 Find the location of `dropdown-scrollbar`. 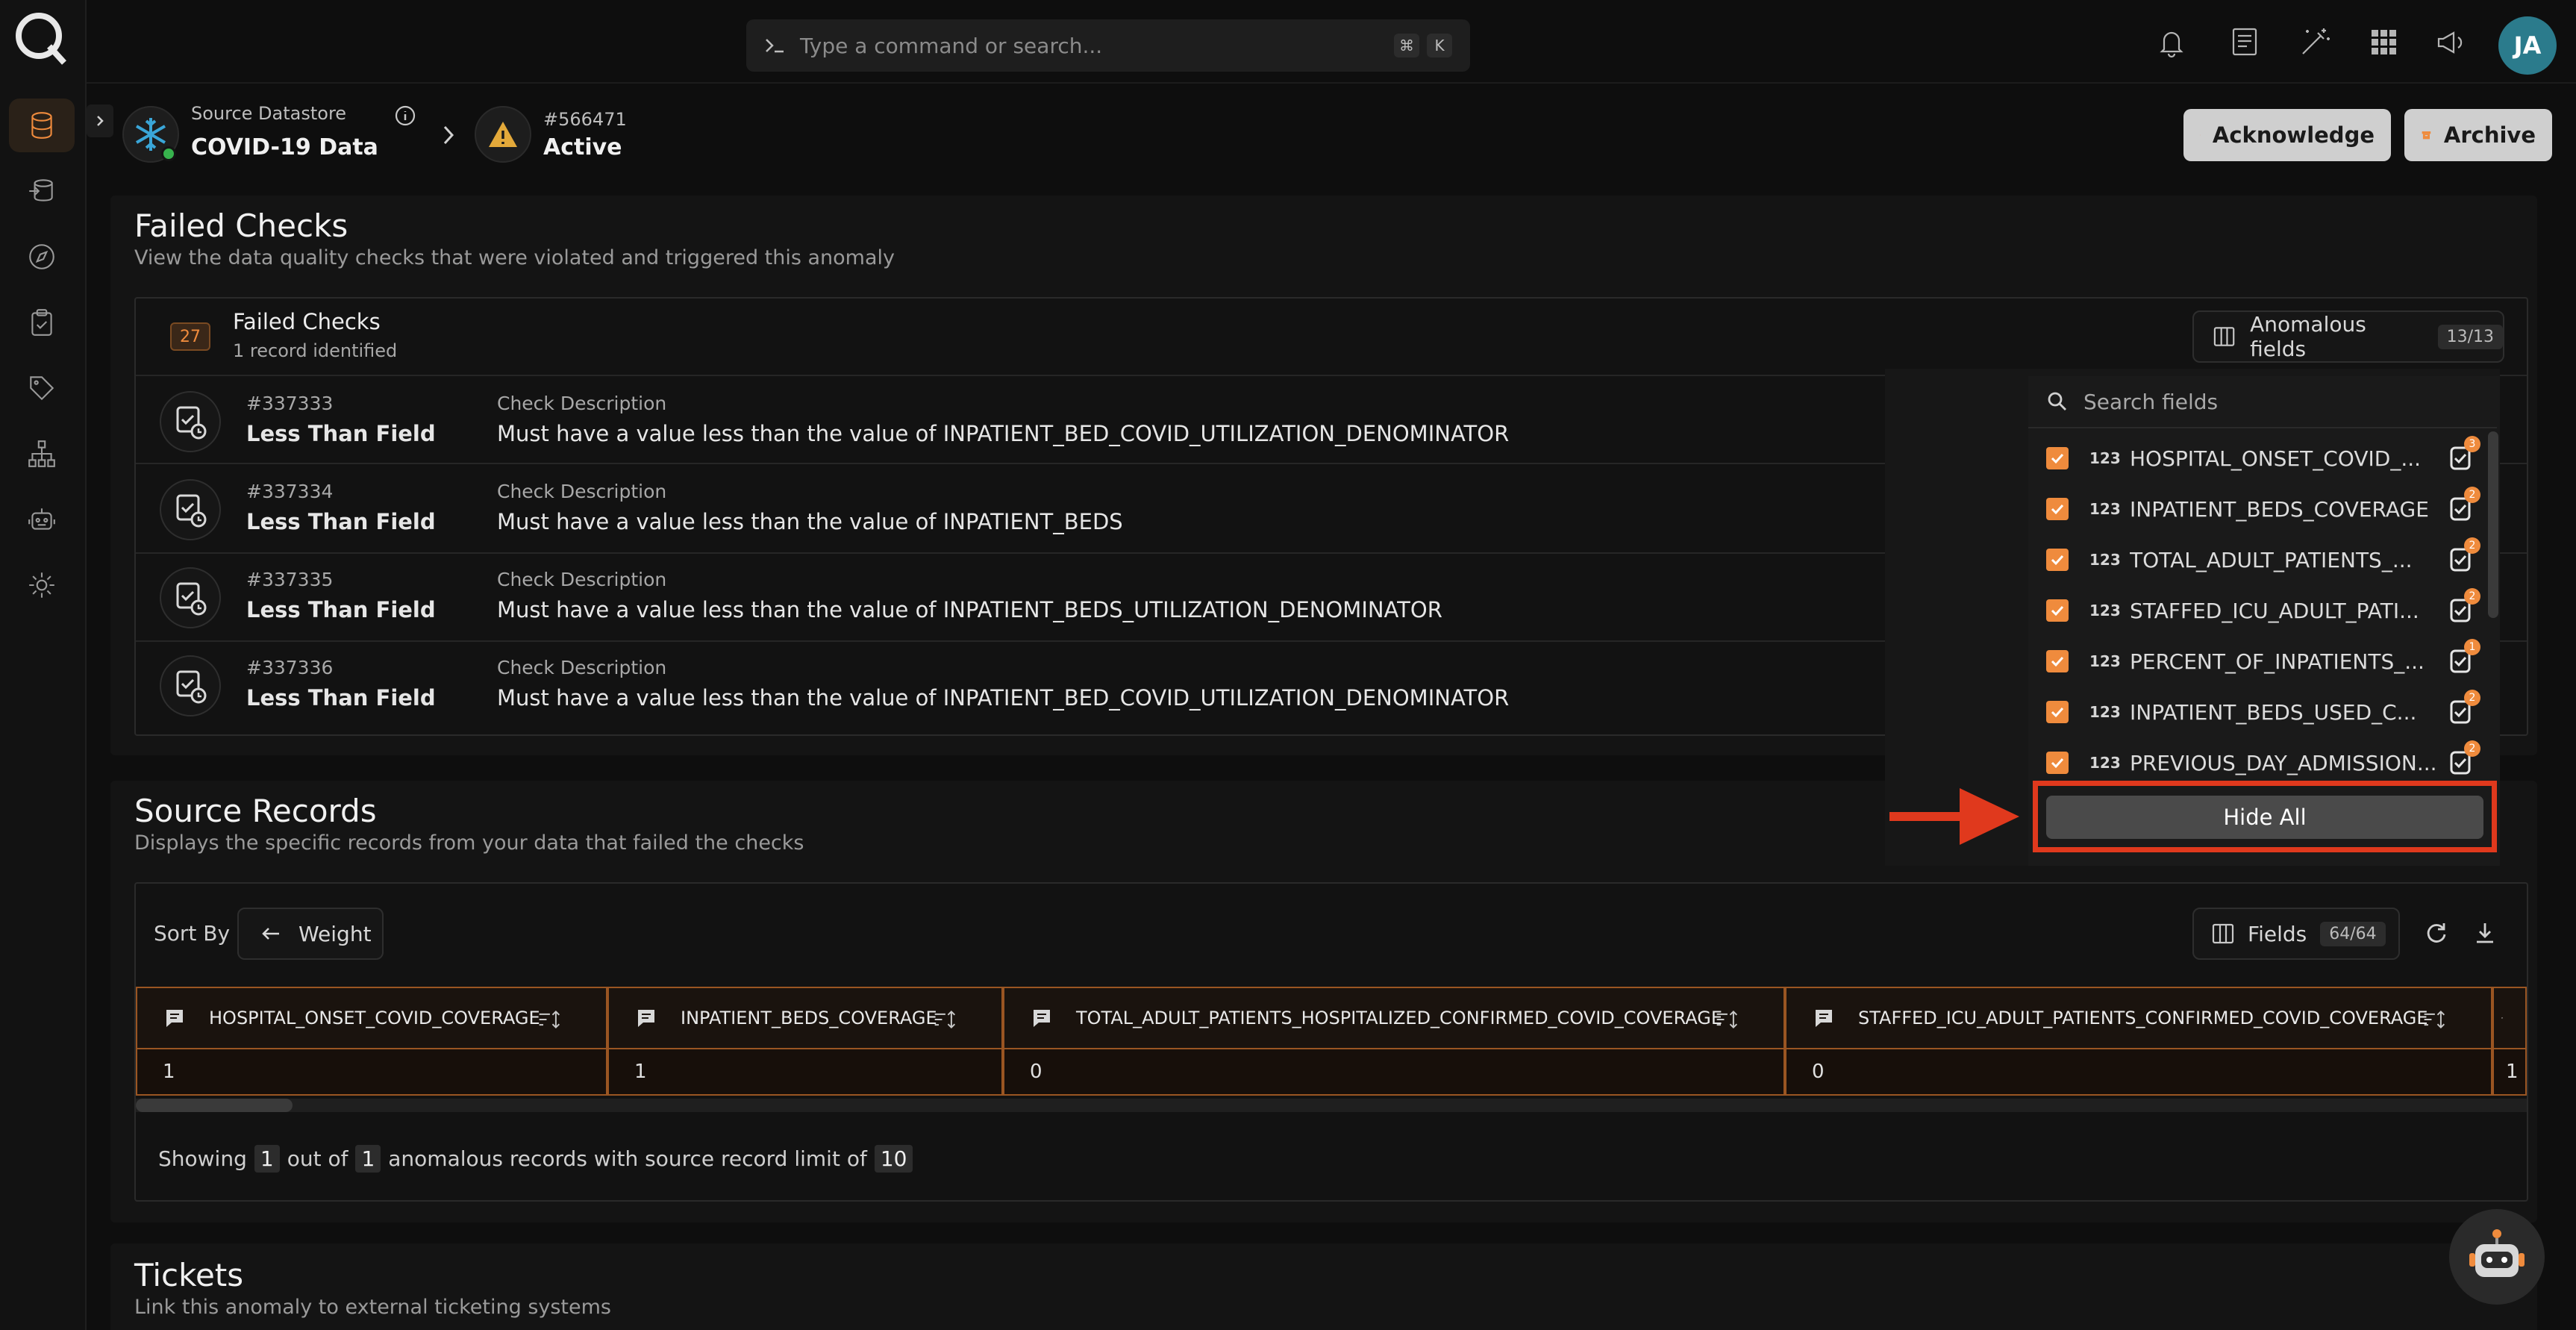

dropdown-scrollbar is located at coordinates (2493, 524).